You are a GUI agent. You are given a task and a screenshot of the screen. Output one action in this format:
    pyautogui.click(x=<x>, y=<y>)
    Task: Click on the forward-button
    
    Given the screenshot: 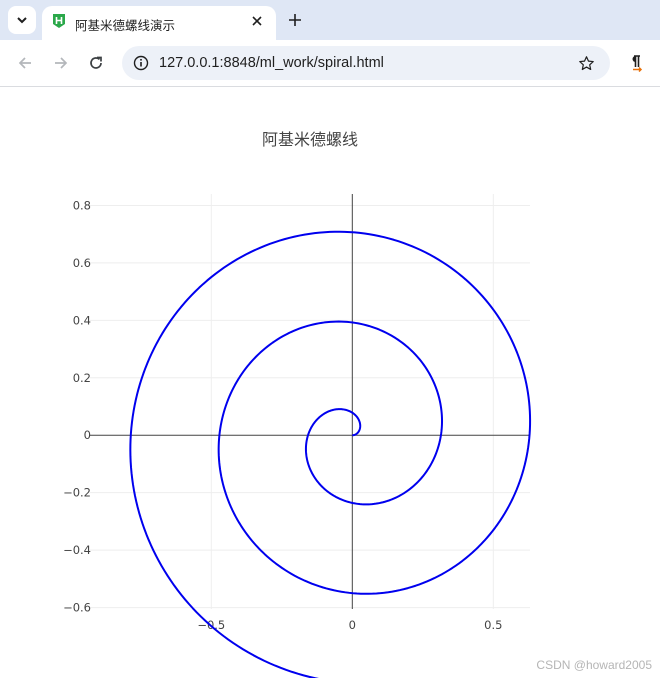 What is the action you would take?
    pyautogui.click(x=61, y=63)
    